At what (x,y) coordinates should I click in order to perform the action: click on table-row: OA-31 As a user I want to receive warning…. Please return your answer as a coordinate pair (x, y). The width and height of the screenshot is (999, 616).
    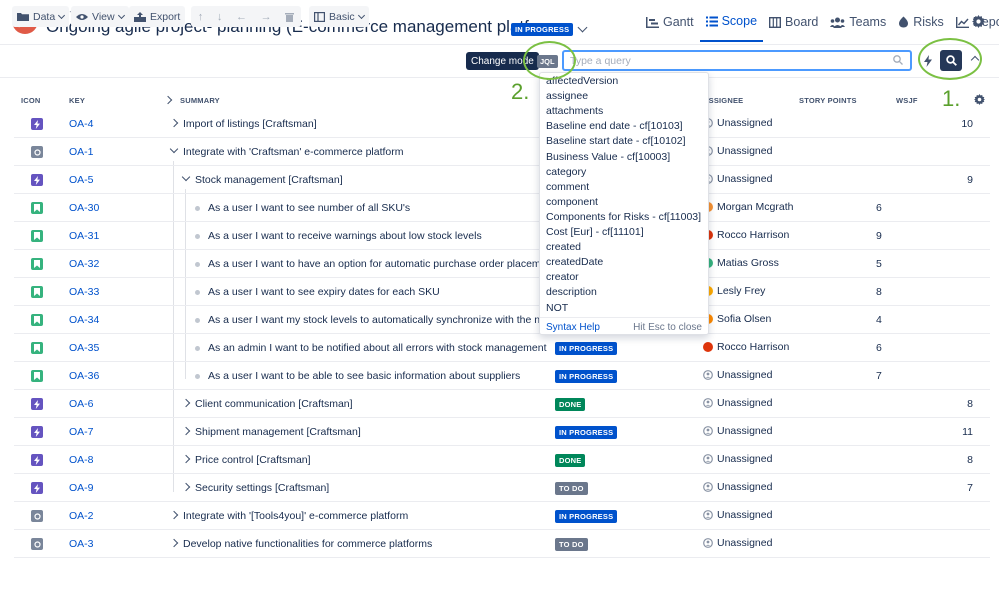
    Looking at the image, I should click on (502, 236).